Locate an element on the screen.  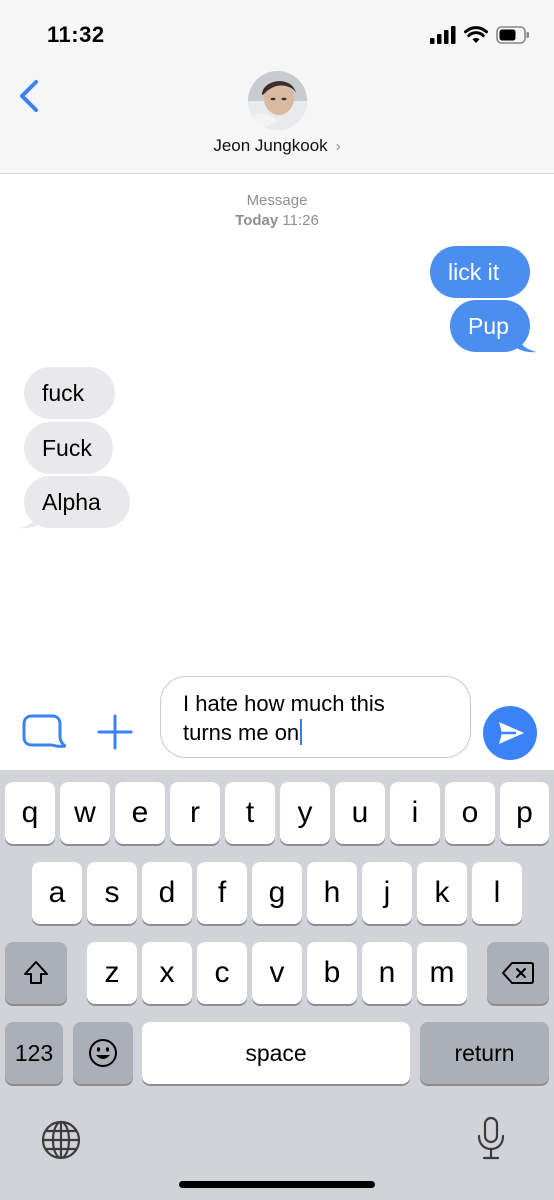
status-icons is located at coordinates (480, 35).